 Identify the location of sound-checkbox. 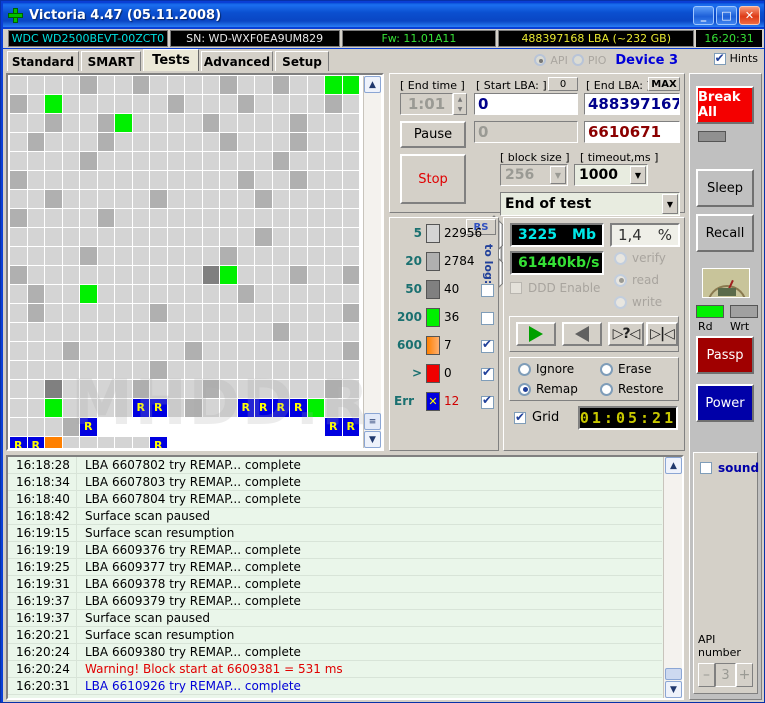
(706, 468).